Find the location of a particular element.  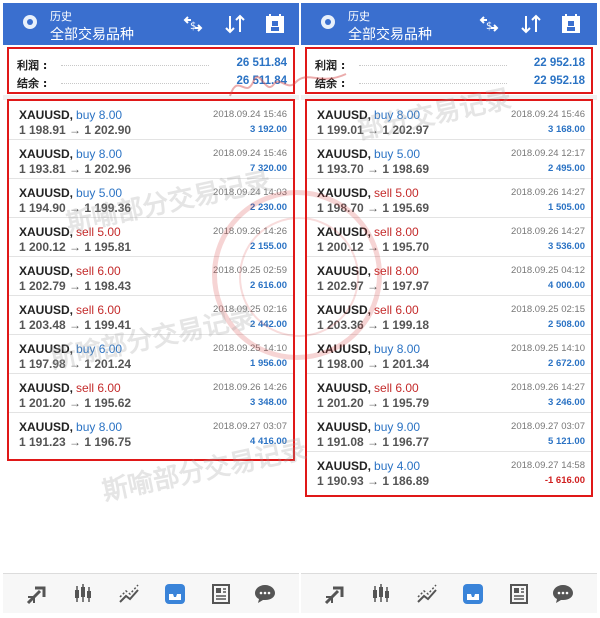

trade-profit: 2 508.00 is located at coordinates (566, 324).